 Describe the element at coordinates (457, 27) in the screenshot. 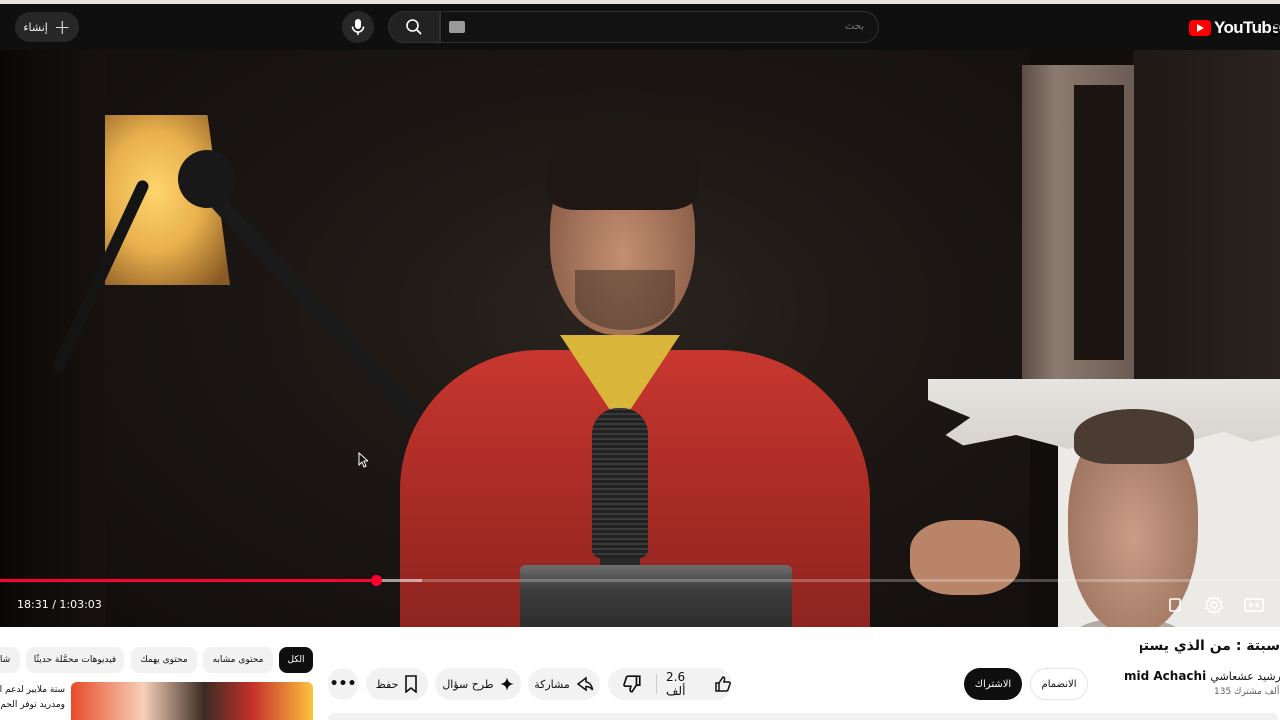

I see `keyboard-icon` at that location.